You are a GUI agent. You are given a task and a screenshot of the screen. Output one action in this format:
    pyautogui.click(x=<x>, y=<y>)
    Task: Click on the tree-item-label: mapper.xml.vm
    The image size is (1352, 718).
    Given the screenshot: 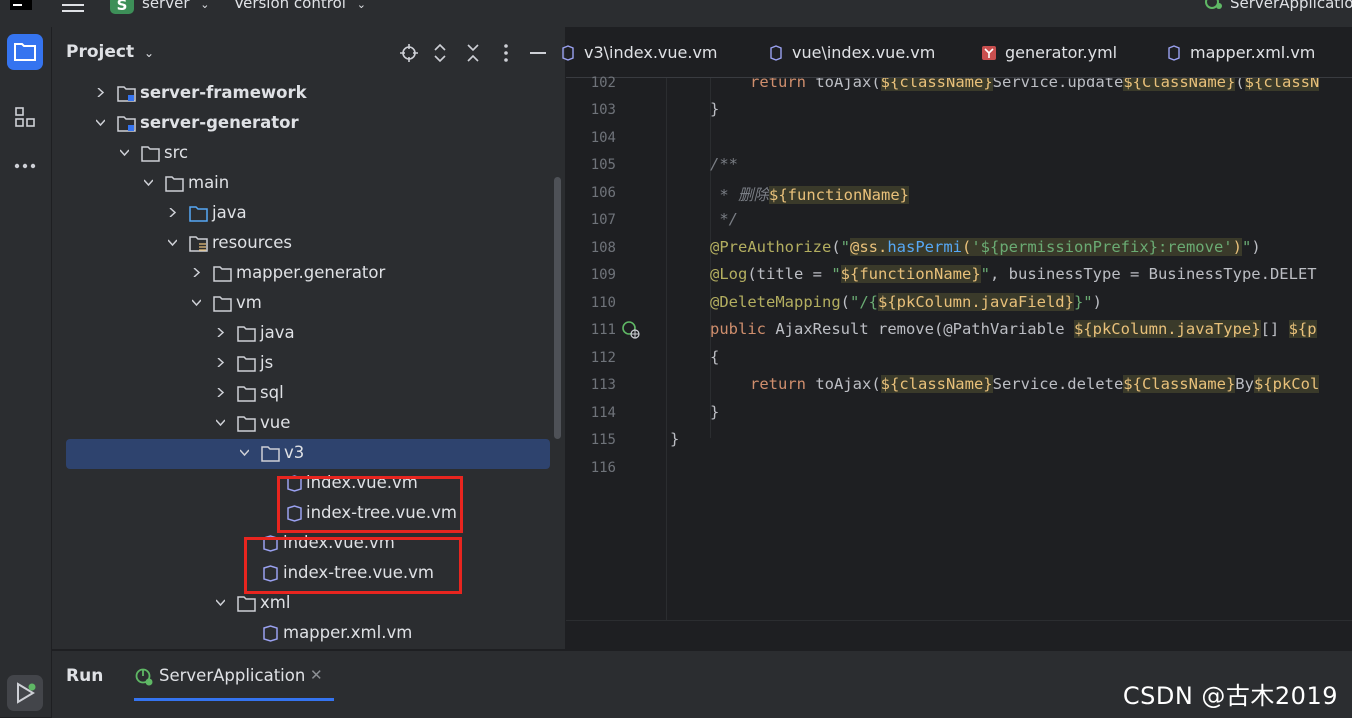 What is the action you would take?
    pyautogui.click(x=348, y=632)
    